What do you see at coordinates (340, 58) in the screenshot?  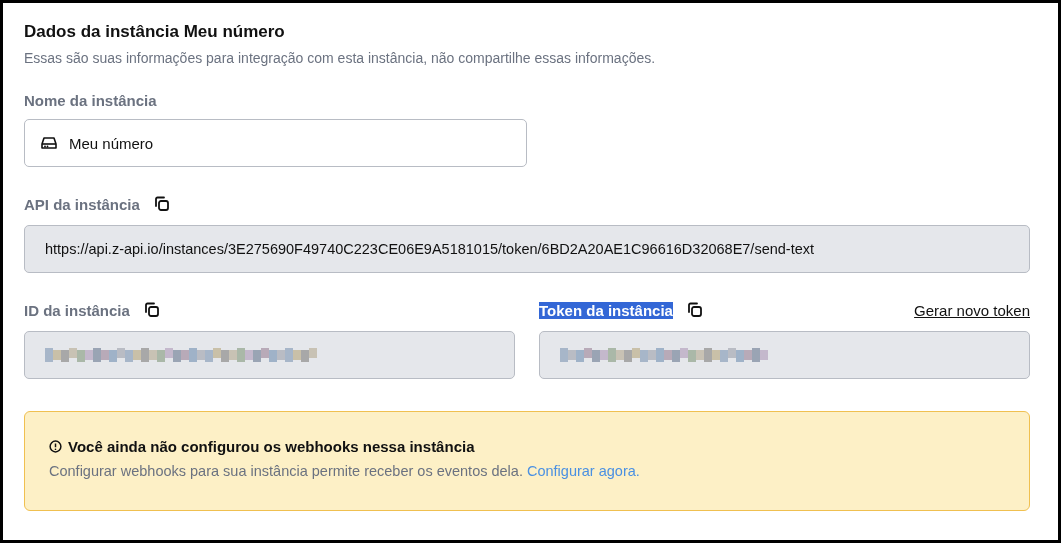 I see `section-description: Essas são suas informações para integração com esta instância, não compartilhe essas informações.` at bounding box center [340, 58].